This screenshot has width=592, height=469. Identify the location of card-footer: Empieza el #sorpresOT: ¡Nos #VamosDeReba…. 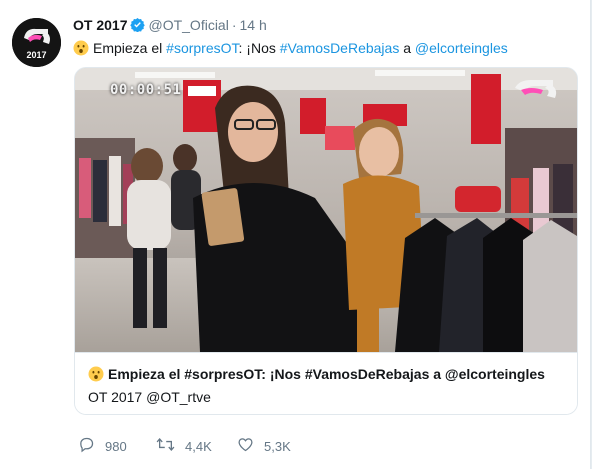
(326, 383).